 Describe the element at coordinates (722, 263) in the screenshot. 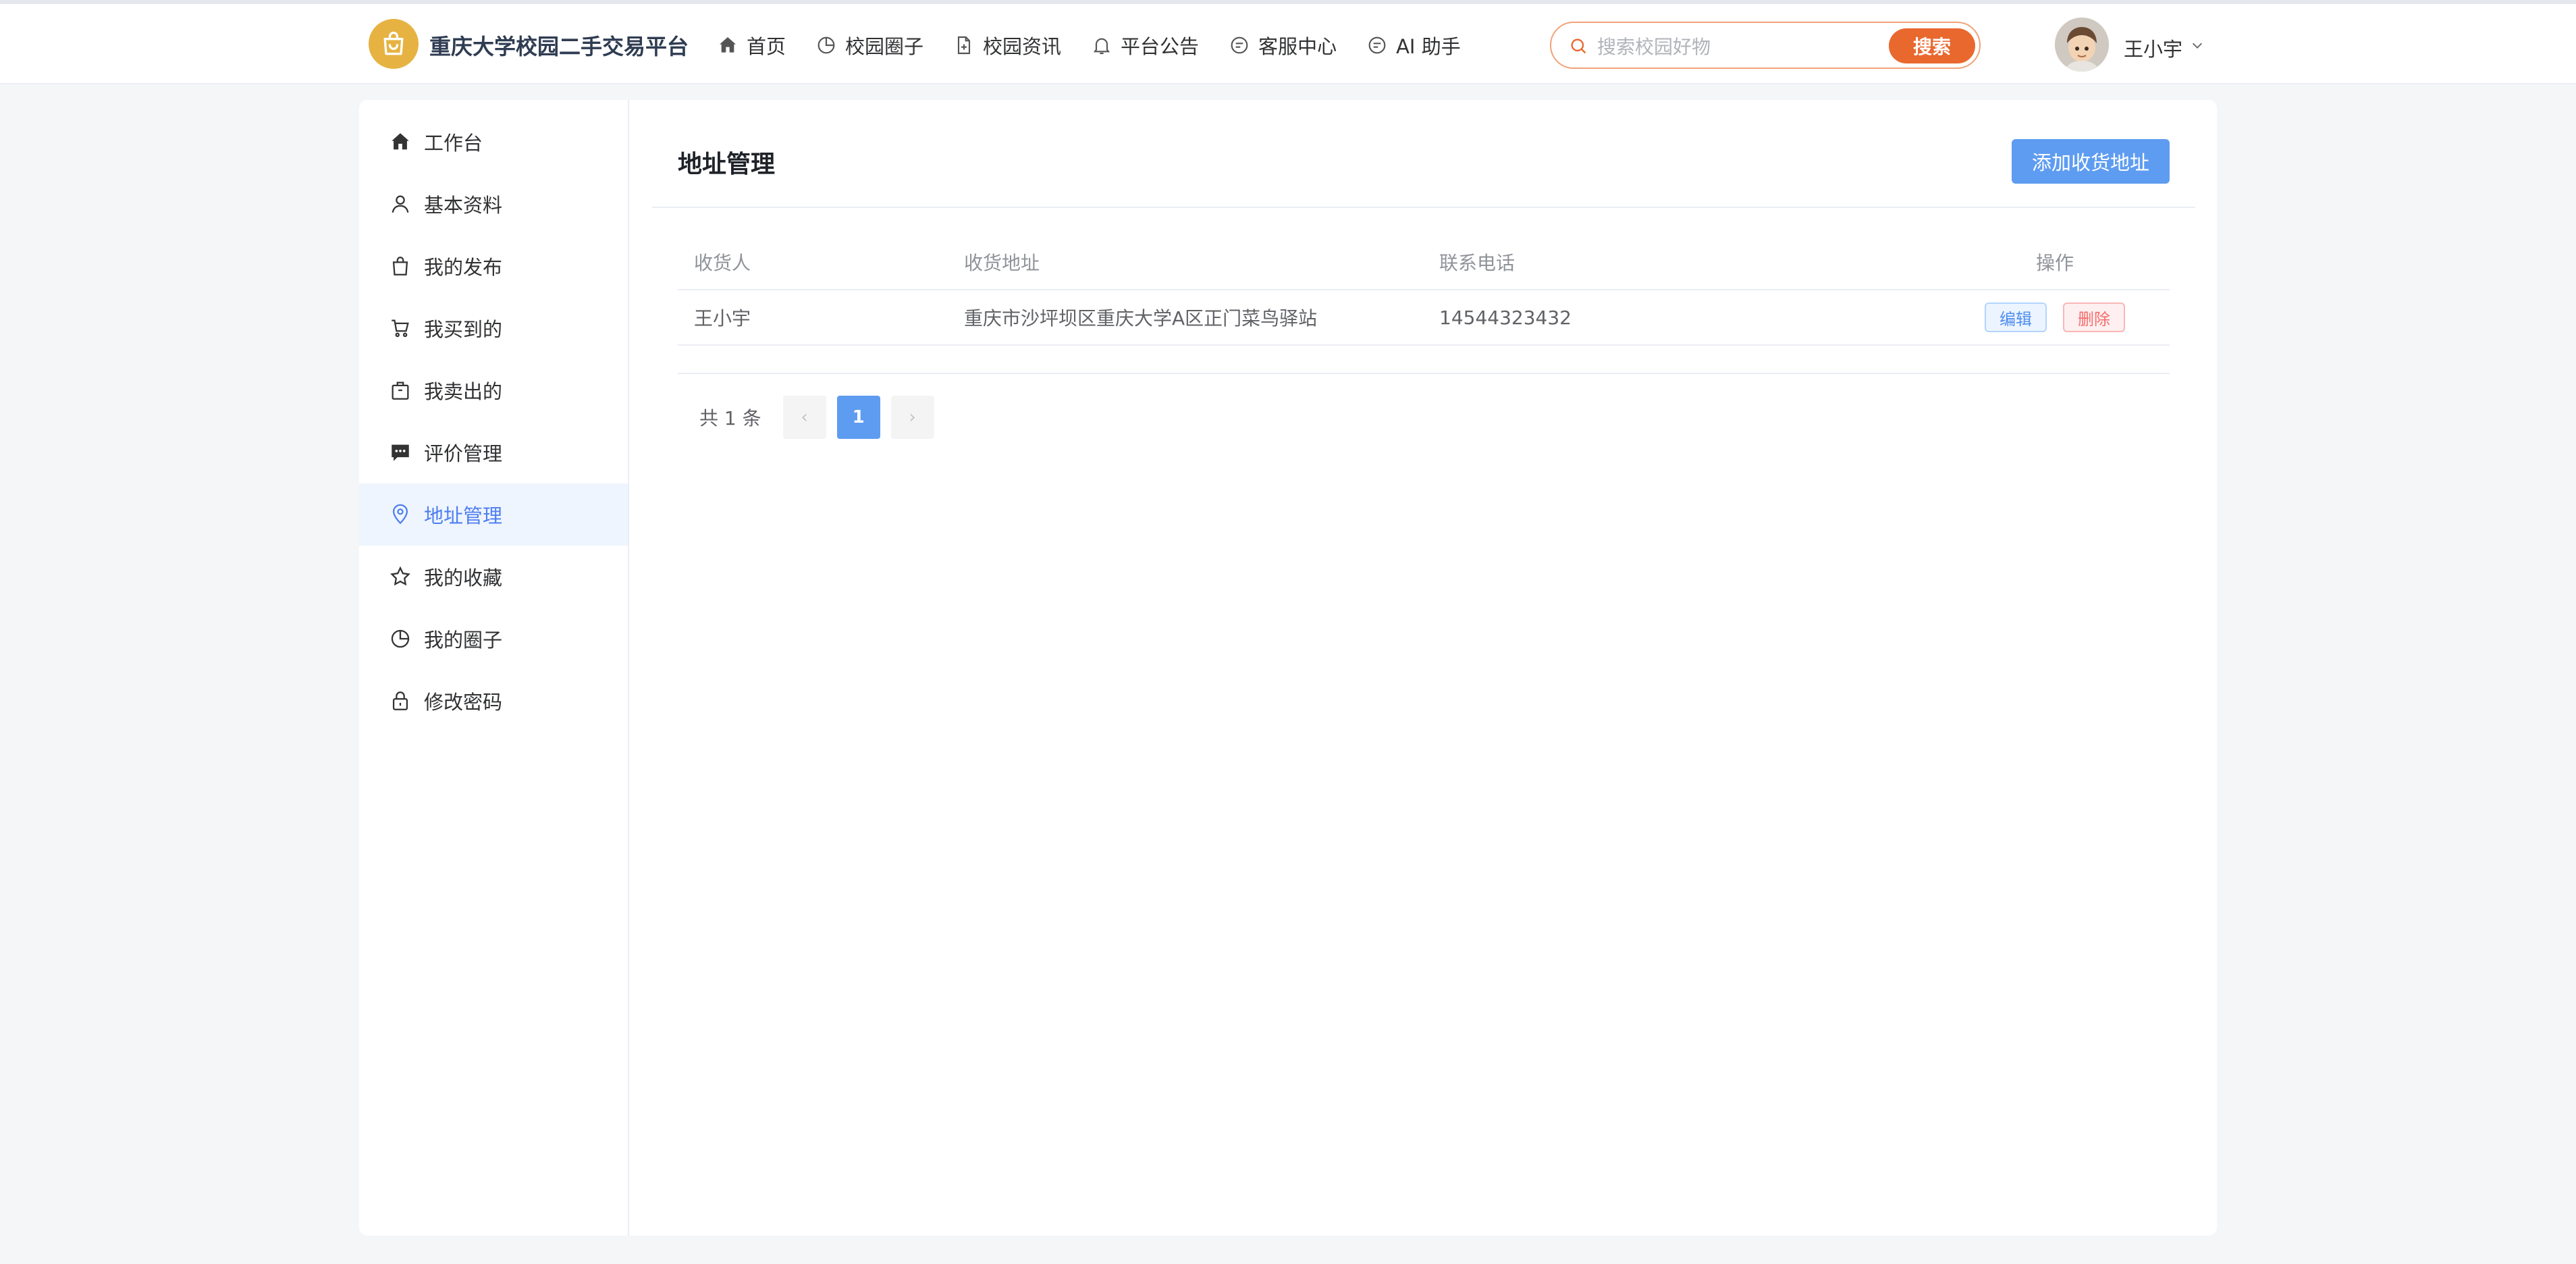

I see `column-header: 收货人` at that location.